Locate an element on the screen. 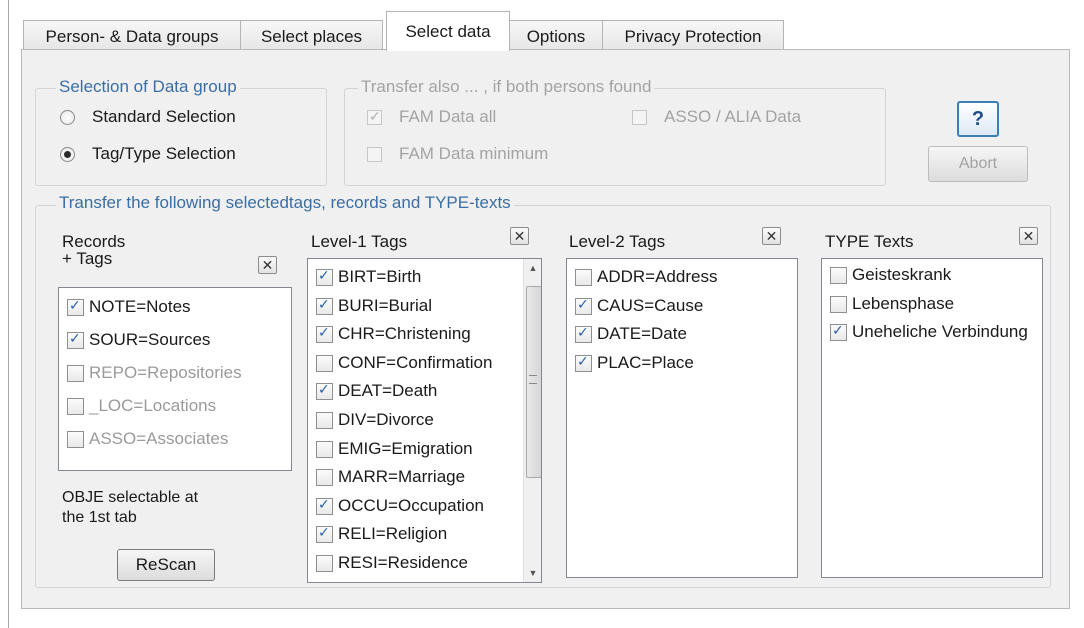 Image resolution: width=1084 pixels, height=628 pixels. level1-clear-button: ✕ is located at coordinates (519, 236).